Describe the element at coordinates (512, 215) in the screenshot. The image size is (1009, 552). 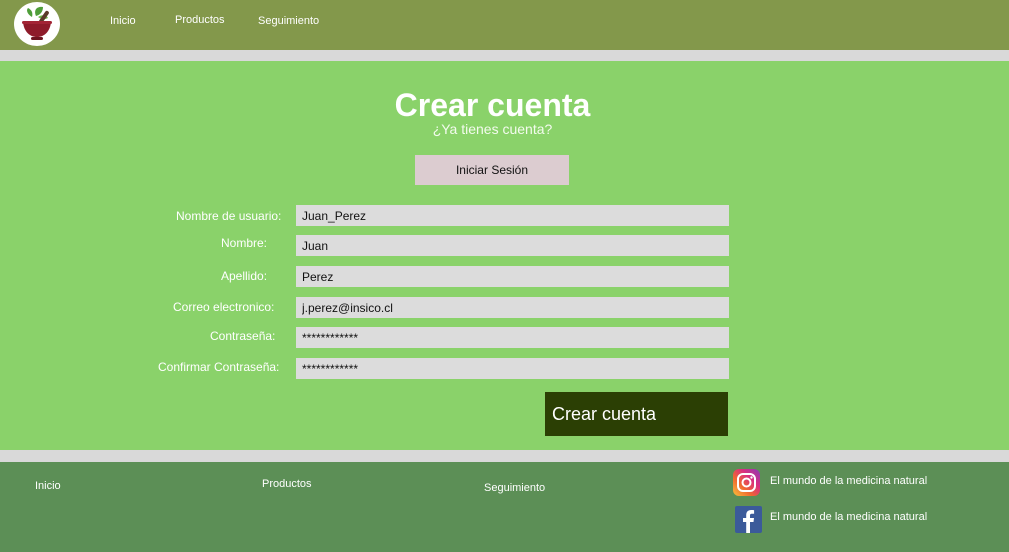
I see `username-field` at that location.